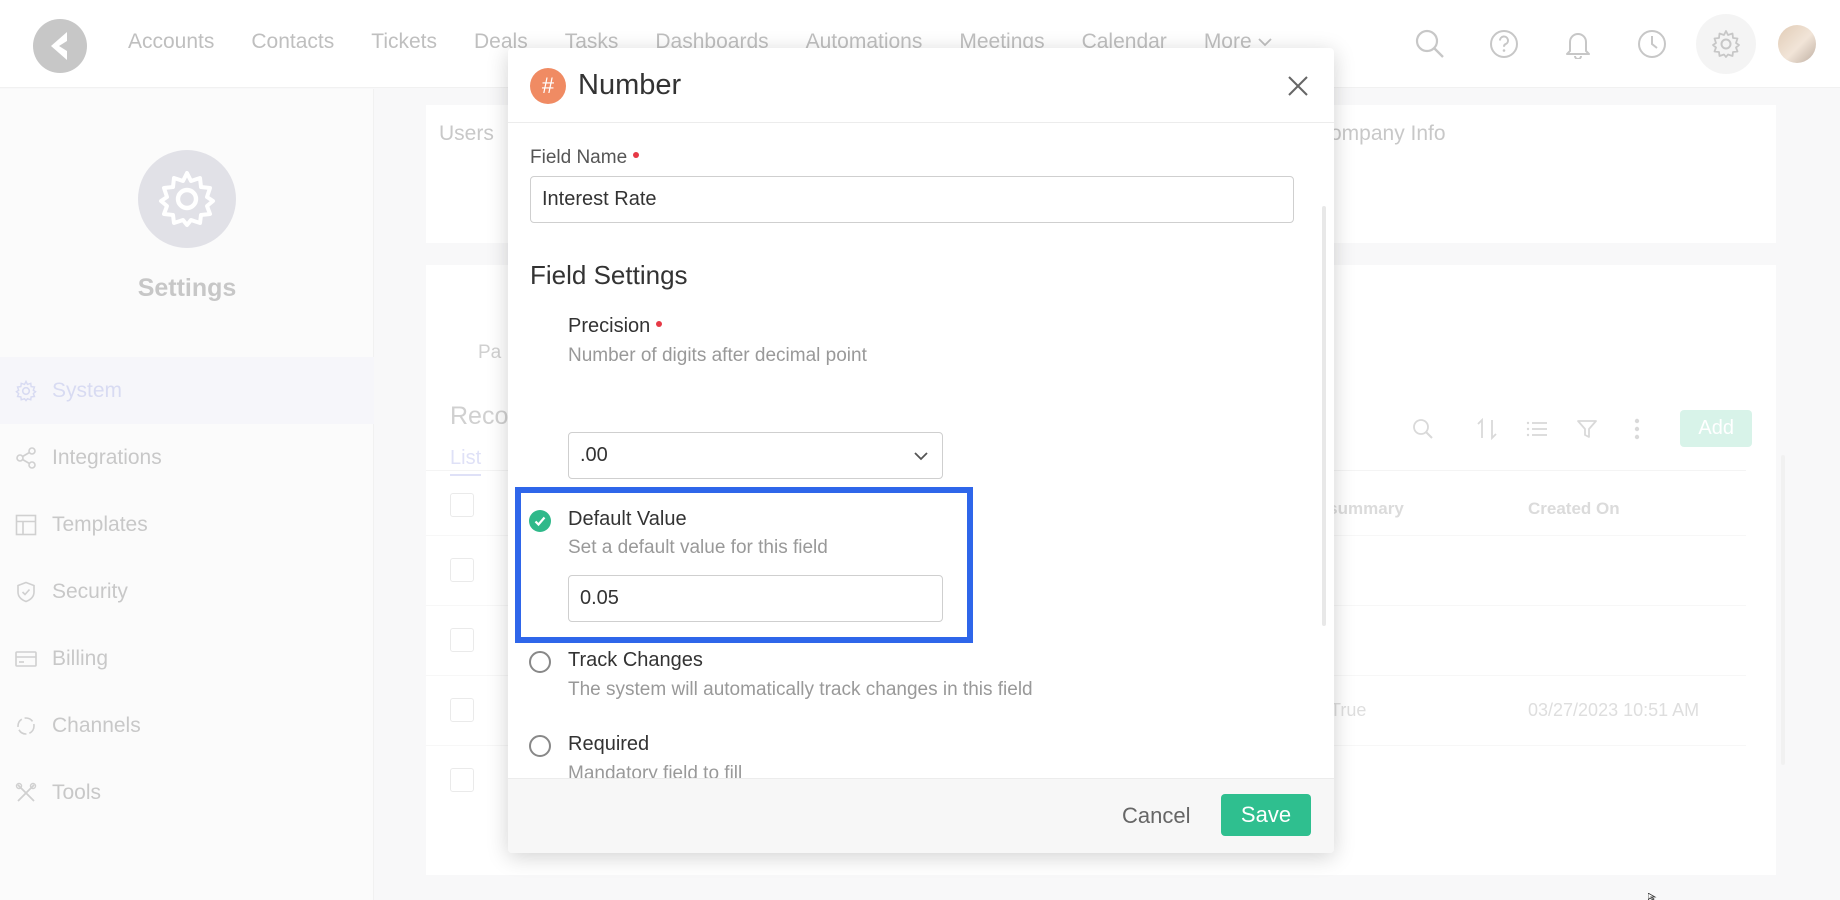 This screenshot has height=900, width=1840. I want to click on precision-title-text: Precision, so click(609, 326).